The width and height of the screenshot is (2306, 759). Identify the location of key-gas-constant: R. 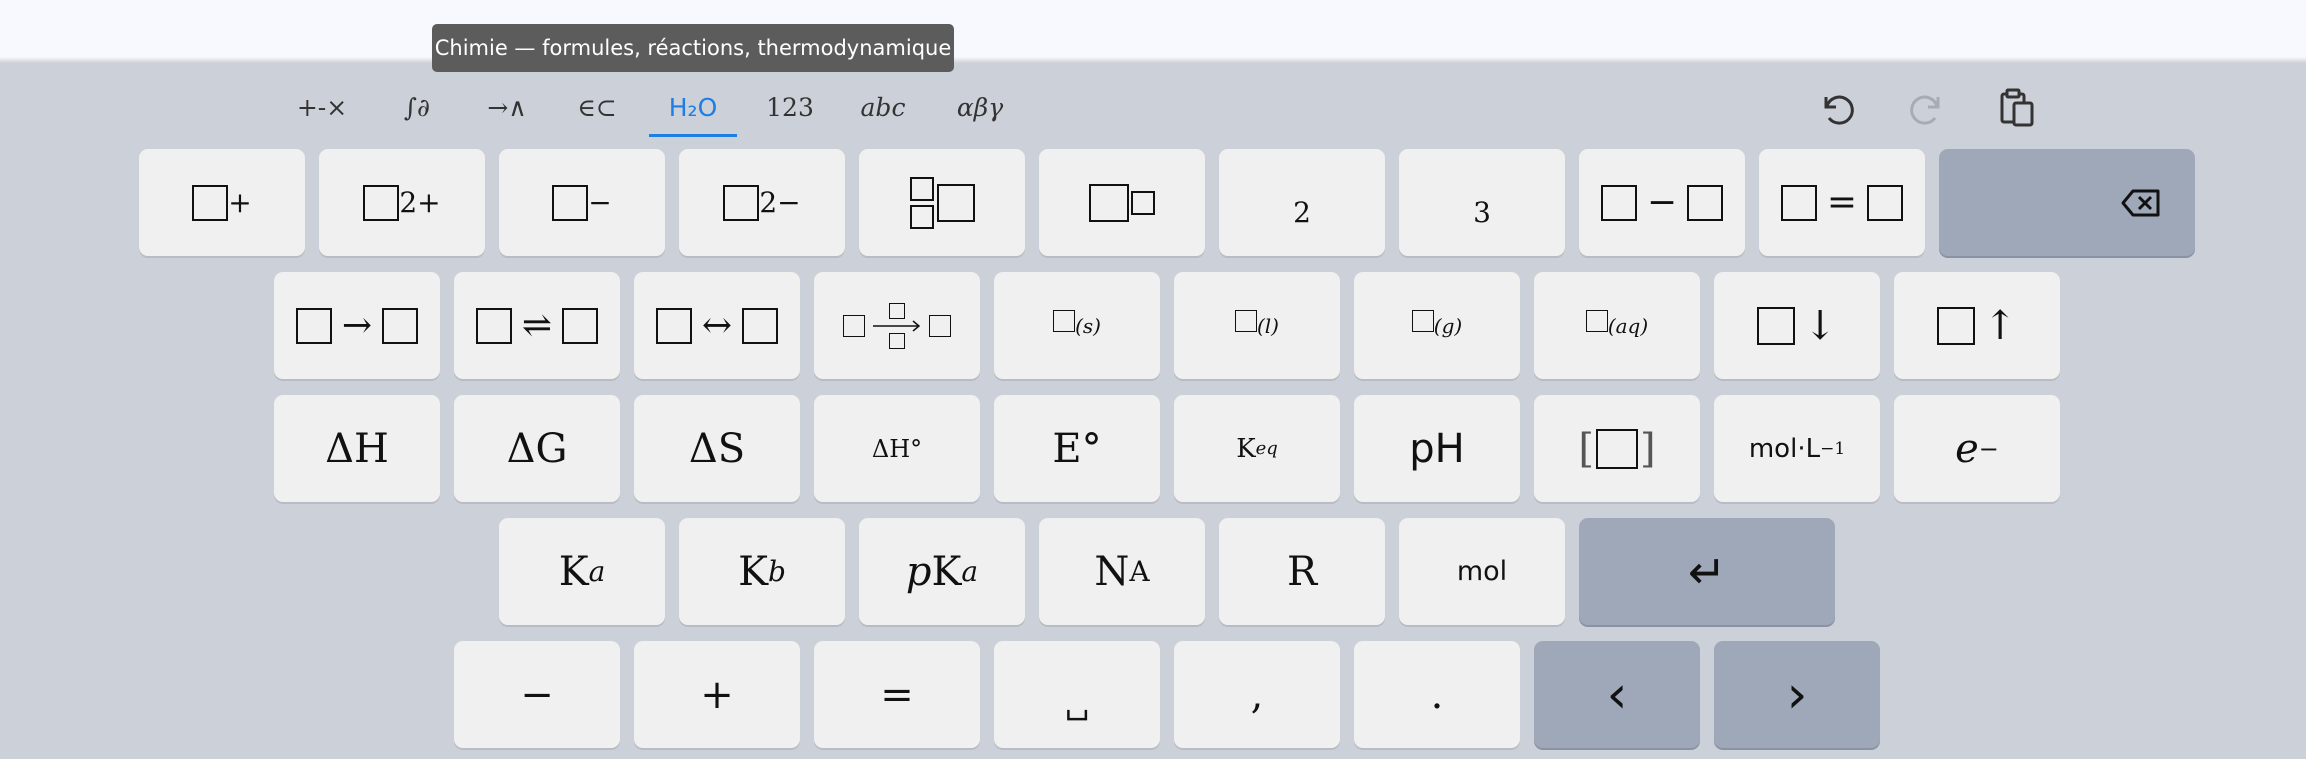
(1302, 571).